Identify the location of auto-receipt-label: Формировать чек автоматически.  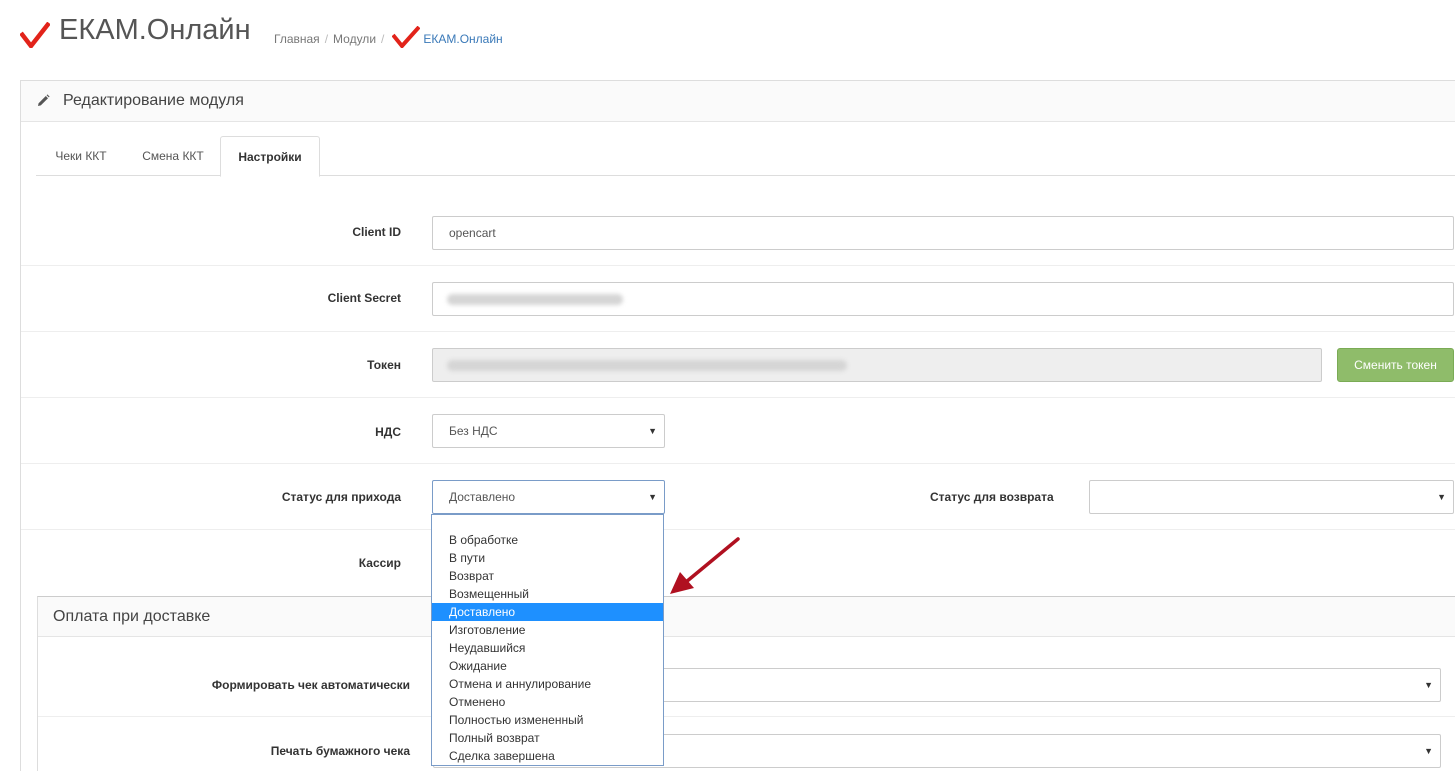
(310, 685).